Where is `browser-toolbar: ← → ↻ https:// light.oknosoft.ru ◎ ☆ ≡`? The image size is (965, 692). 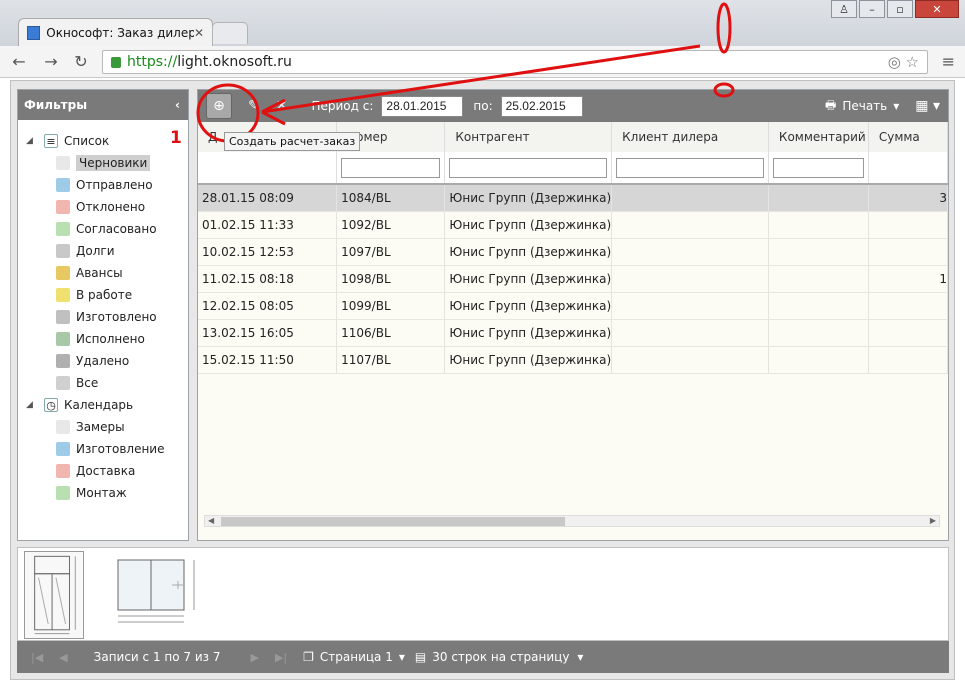
browser-toolbar: ← → ↻ https:// light.oknosoft.ru ◎ ☆ ≡ is located at coordinates (482, 62).